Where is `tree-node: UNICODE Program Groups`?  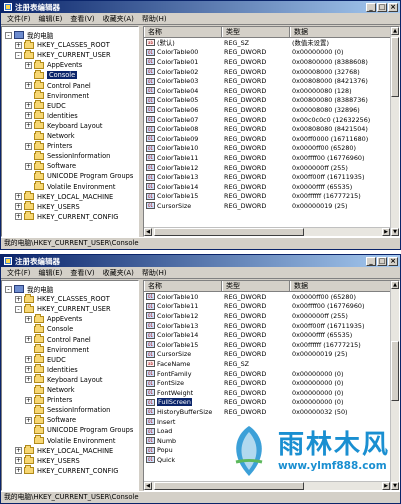
tree-node: UNICODE Program Groups is located at coordinates (79, 429).